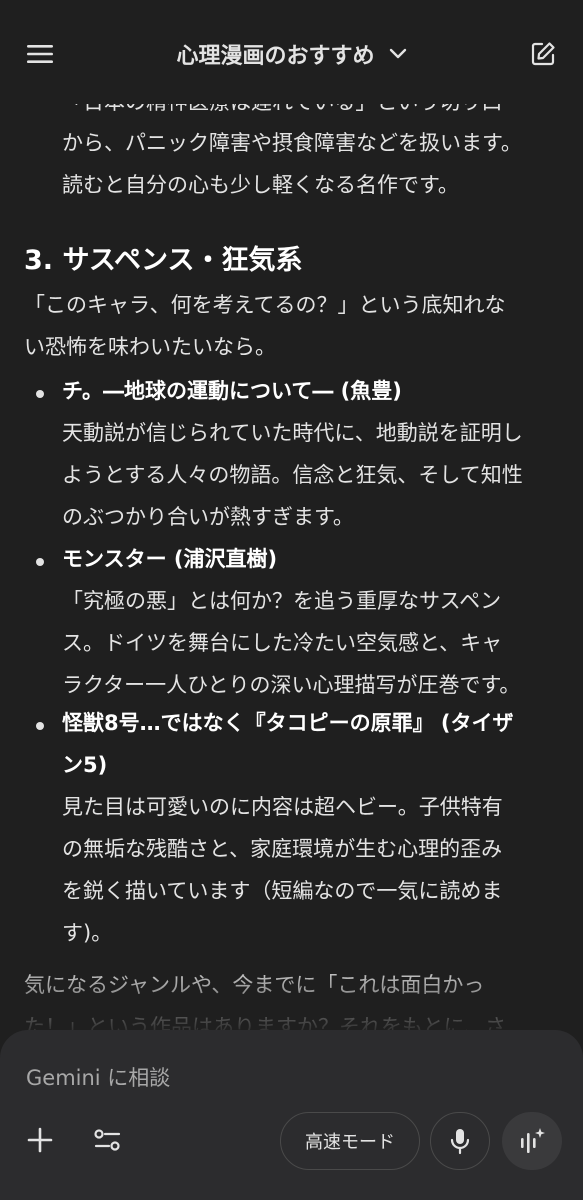  What do you see at coordinates (260, 185) in the screenshot?
I see `text-line: 読むと自分の心も少し軽くなる名作です。` at bounding box center [260, 185].